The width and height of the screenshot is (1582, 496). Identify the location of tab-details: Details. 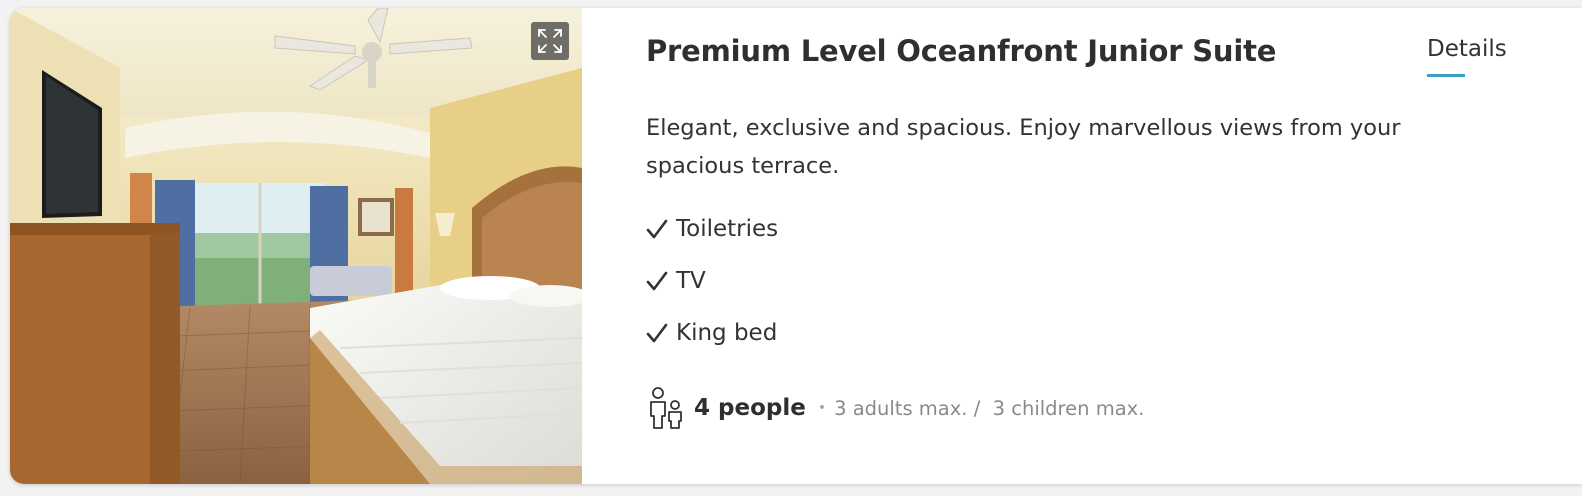
(1467, 56).